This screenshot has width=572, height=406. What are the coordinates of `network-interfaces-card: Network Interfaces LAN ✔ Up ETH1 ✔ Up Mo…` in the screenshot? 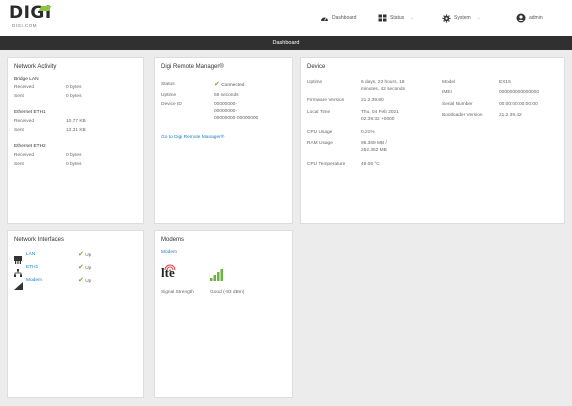 It's located at (75, 314).